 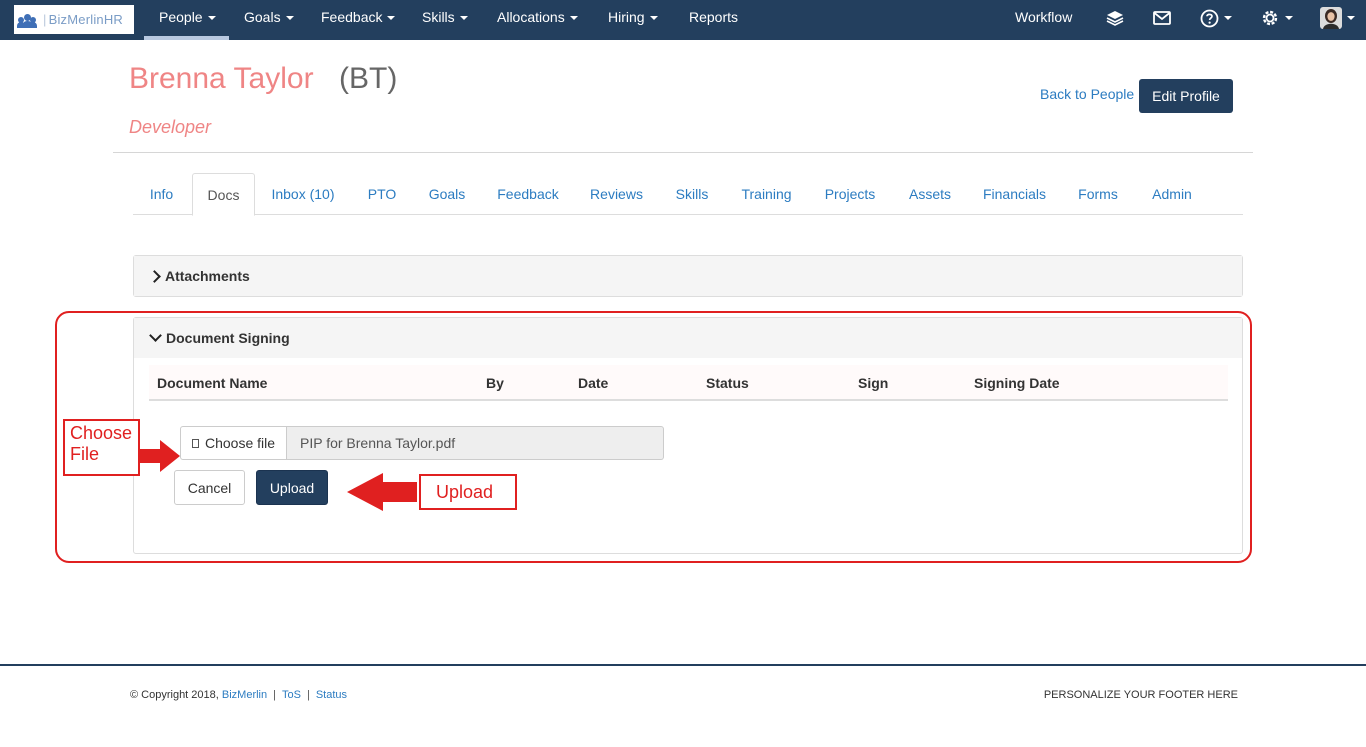 I want to click on tab-feedback: Feedback, so click(x=528, y=194).